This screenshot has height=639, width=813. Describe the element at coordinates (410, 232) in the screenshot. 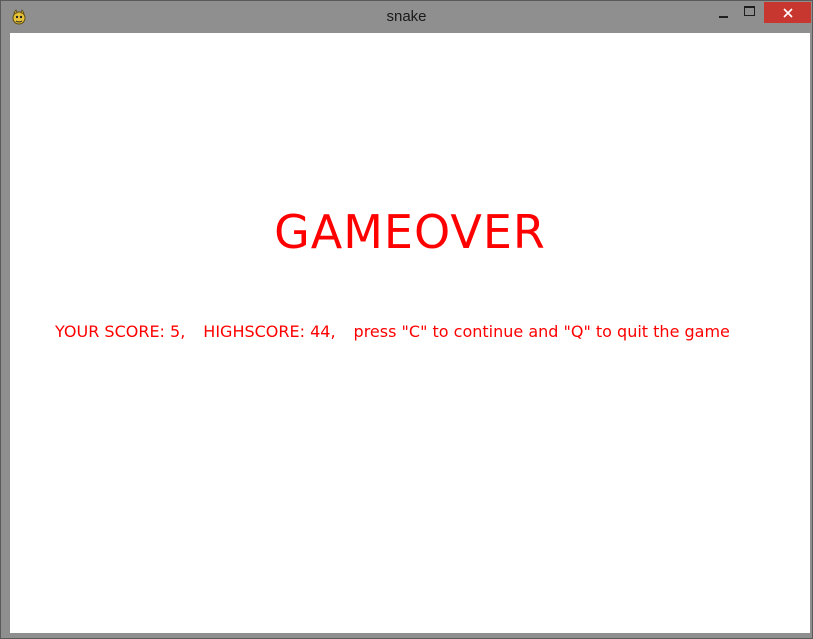

I see `gameover-heading: GAMEOVER` at that location.